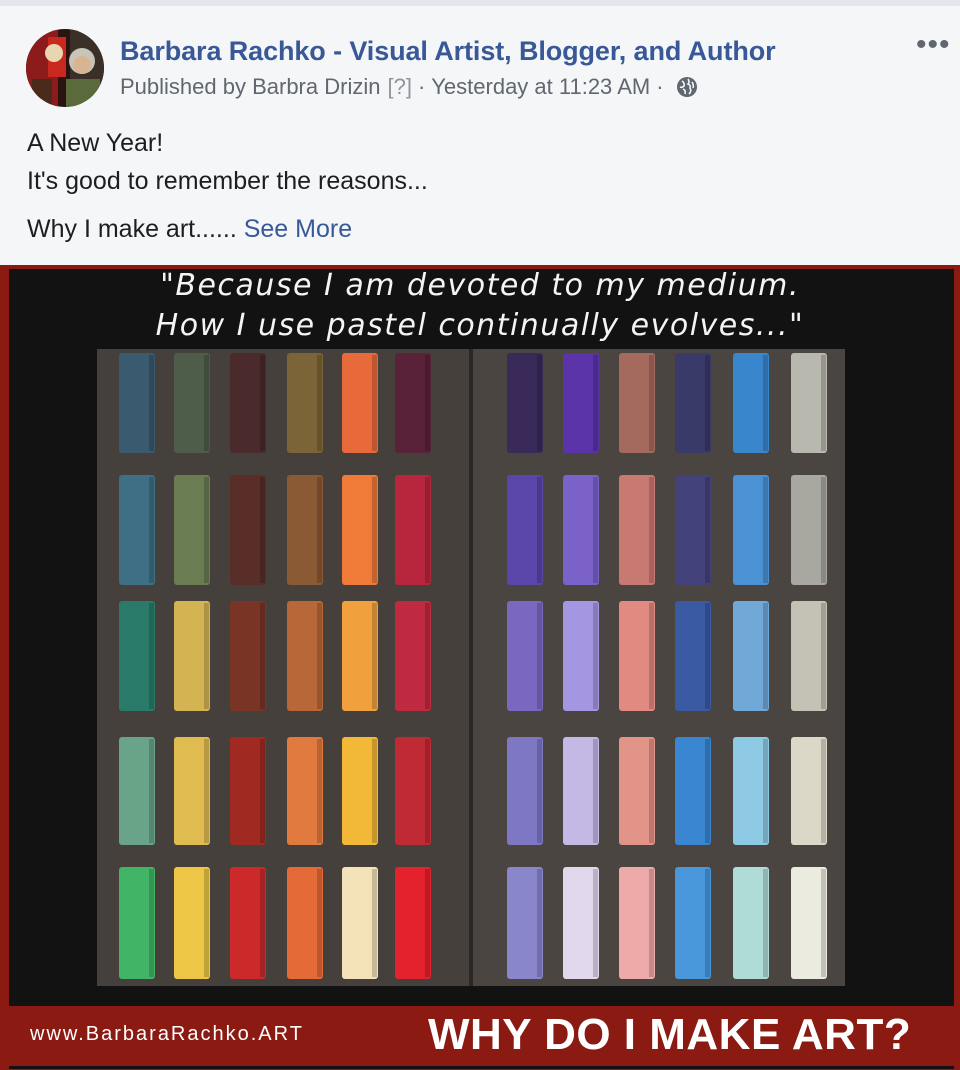 The width and height of the screenshot is (960, 1070). What do you see at coordinates (933, 45) in the screenshot?
I see `more-options-icon: •••` at bounding box center [933, 45].